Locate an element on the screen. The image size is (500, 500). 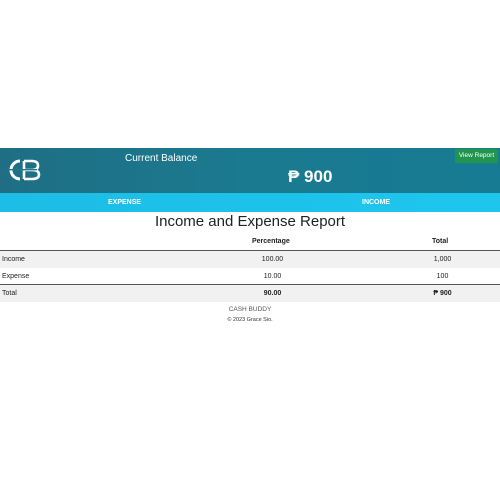
tab-income: INCOME is located at coordinates (376, 202).